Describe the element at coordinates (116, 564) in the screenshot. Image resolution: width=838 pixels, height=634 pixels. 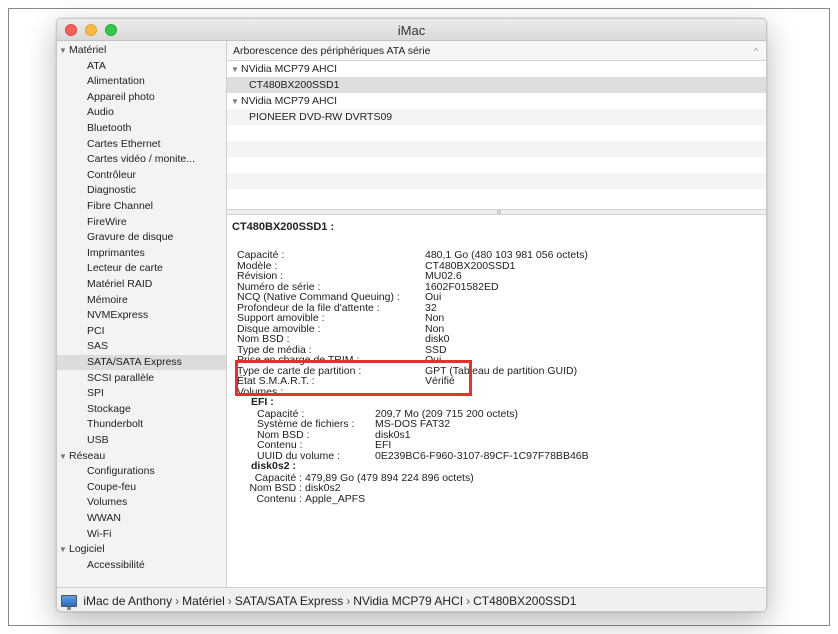
I see `sidebar-item-label: Accessibilité` at that location.